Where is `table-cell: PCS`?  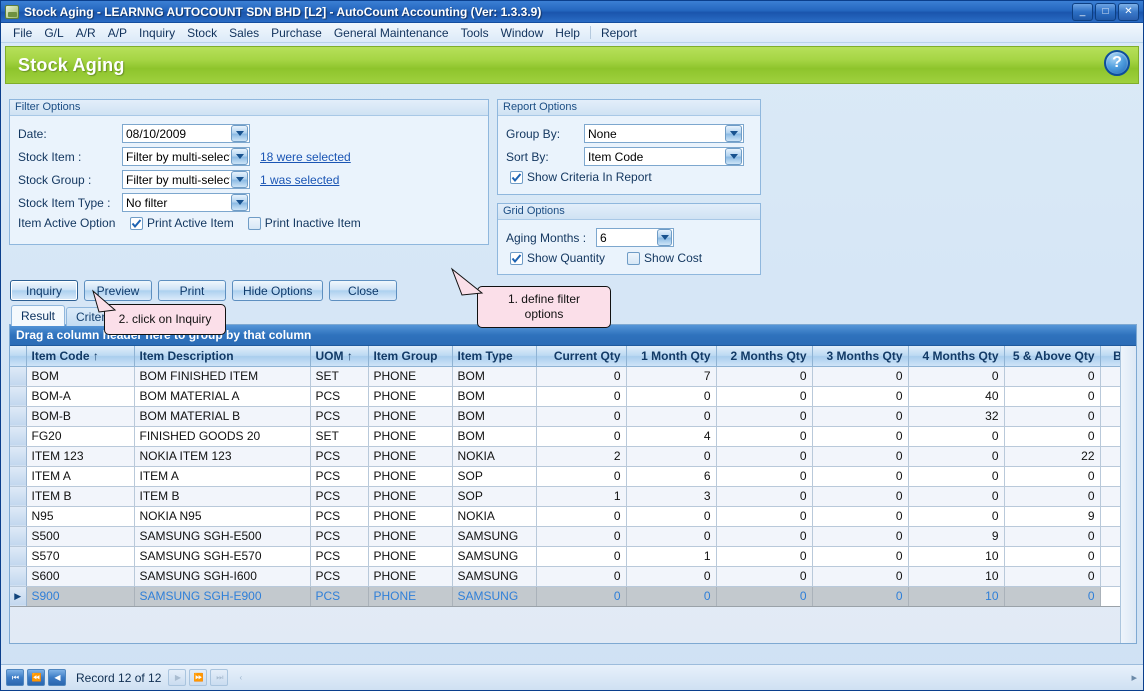 table-cell: PCS is located at coordinates (339, 476).